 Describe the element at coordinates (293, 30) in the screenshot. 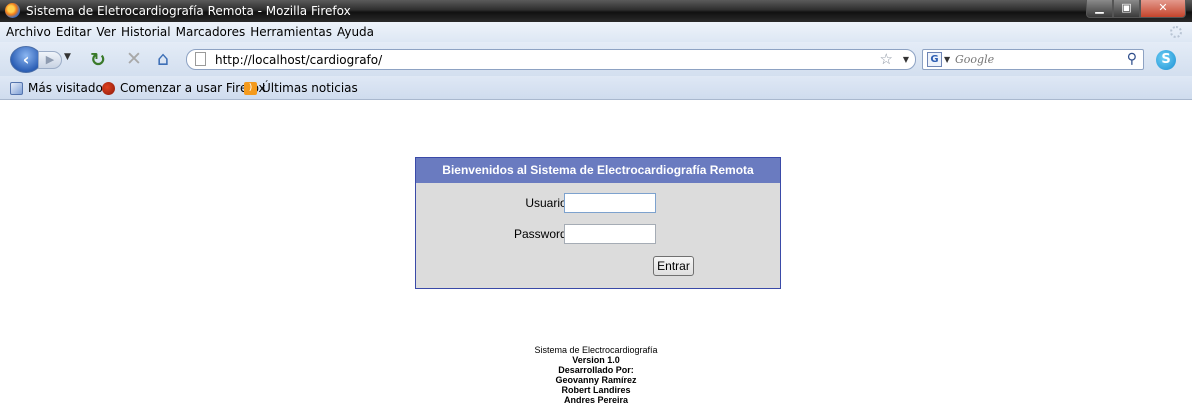

I see `menu-herramientas: Herramientas` at that location.